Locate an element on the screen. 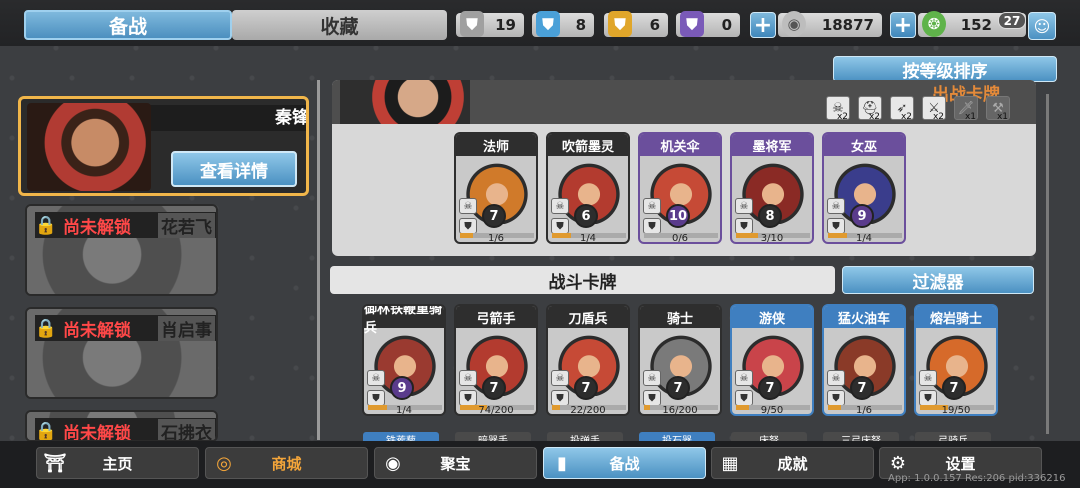 This screenshot has height=488, width=1080. grid-icon: ▦ is located at coordinates (730, 463).